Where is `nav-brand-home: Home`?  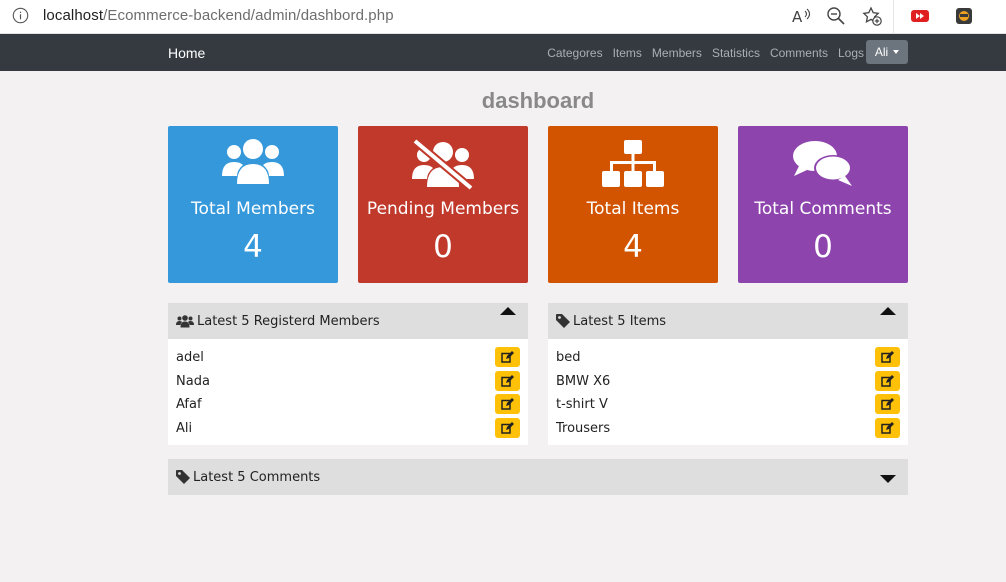 nav-brand-home: Home is located at coordinates (186, 53).